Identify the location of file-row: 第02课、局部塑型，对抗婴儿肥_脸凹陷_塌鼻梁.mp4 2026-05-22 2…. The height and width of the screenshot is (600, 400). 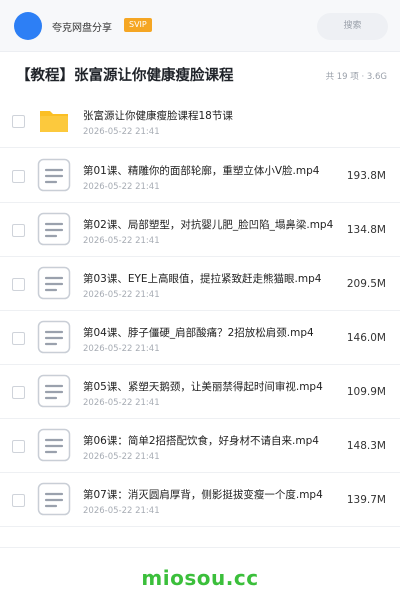
(200, 230).